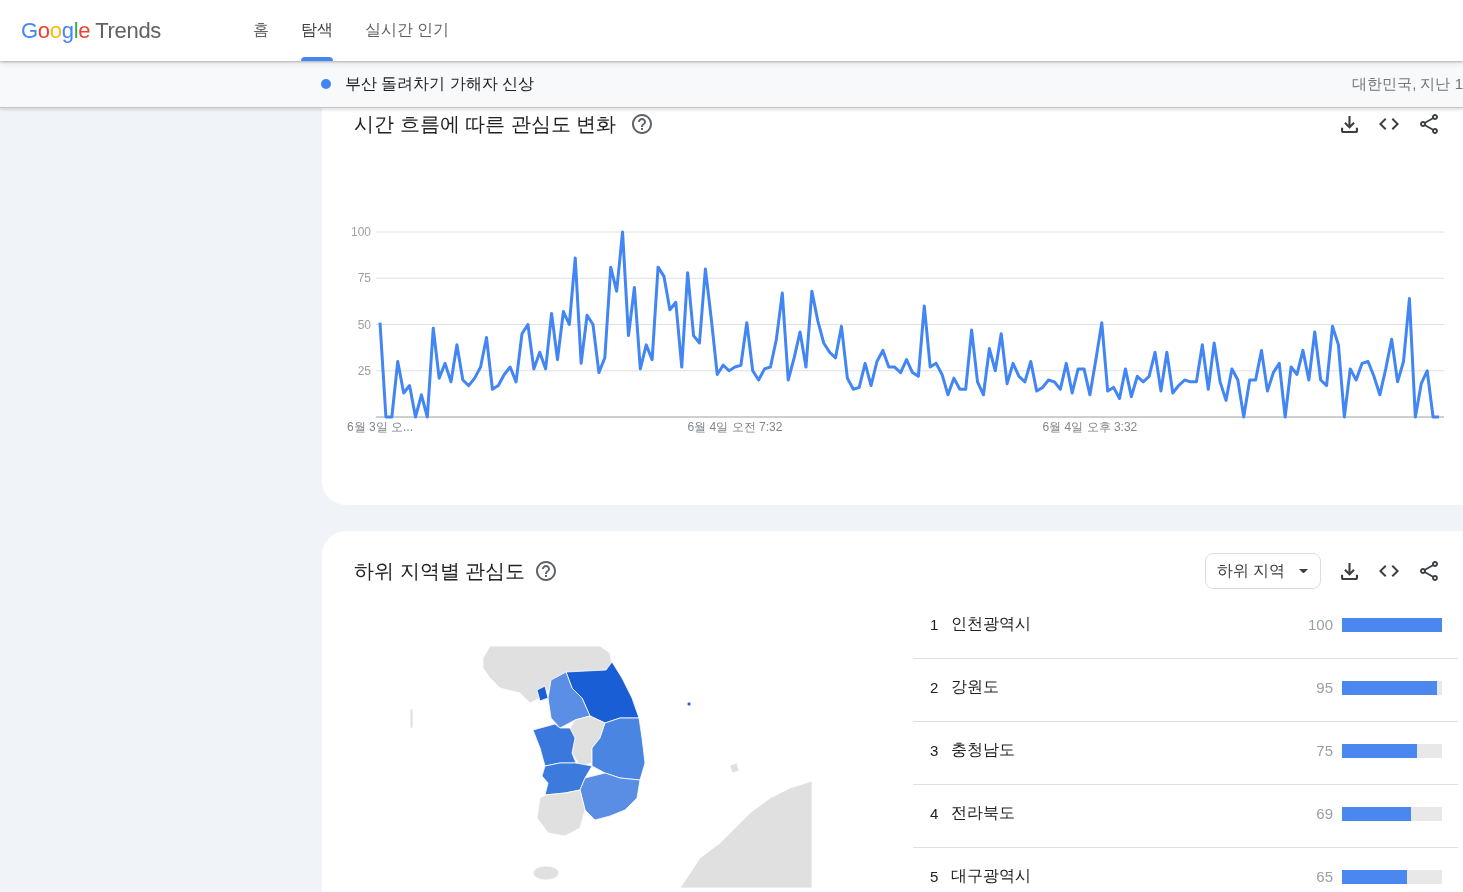  Describe the element at coordinates (440, 84) in the screenshot. I see `search-term: 부산 돌려차기 가해자 신상` at that location.